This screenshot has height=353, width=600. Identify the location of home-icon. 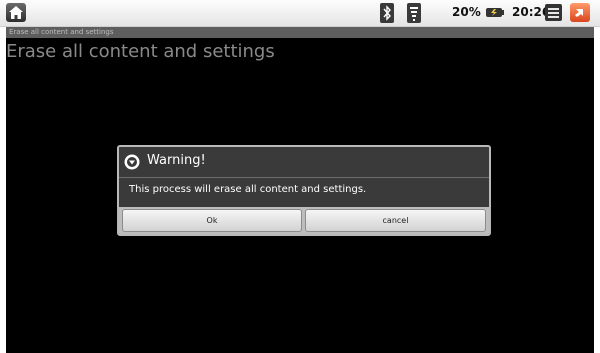
(16, 12).